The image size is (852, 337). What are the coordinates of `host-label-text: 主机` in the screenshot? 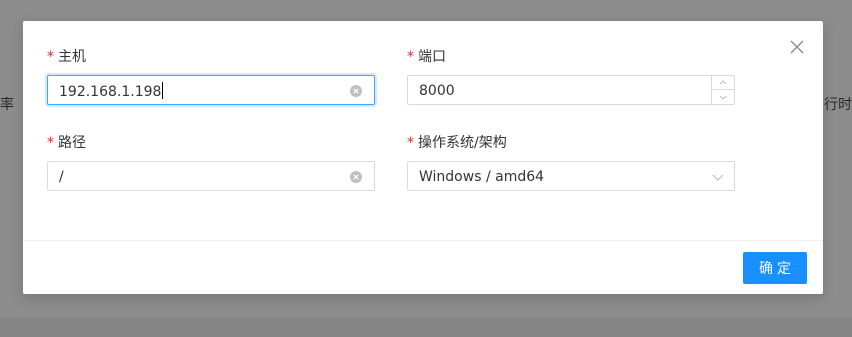 It's located at (72, 57).